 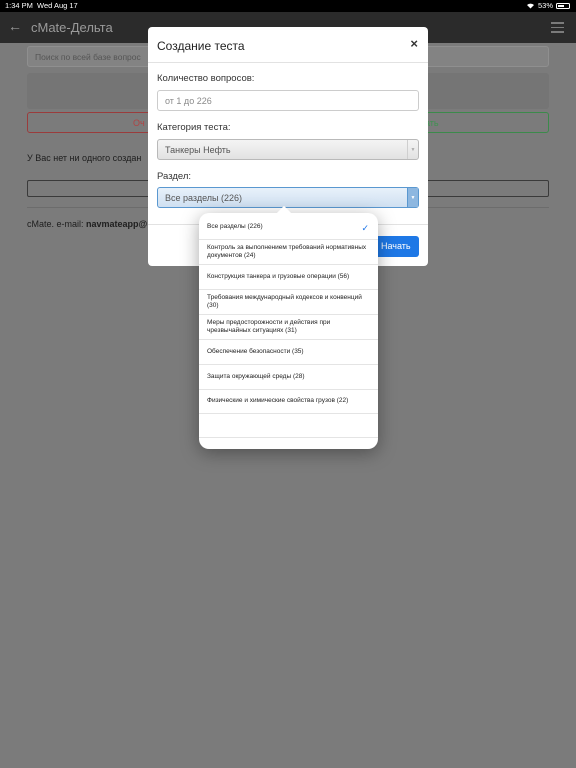 What do you see at coordinates (545, 5) in the screenshot?
I see `battery-percent: 53%` at bounding box center [545, 5].